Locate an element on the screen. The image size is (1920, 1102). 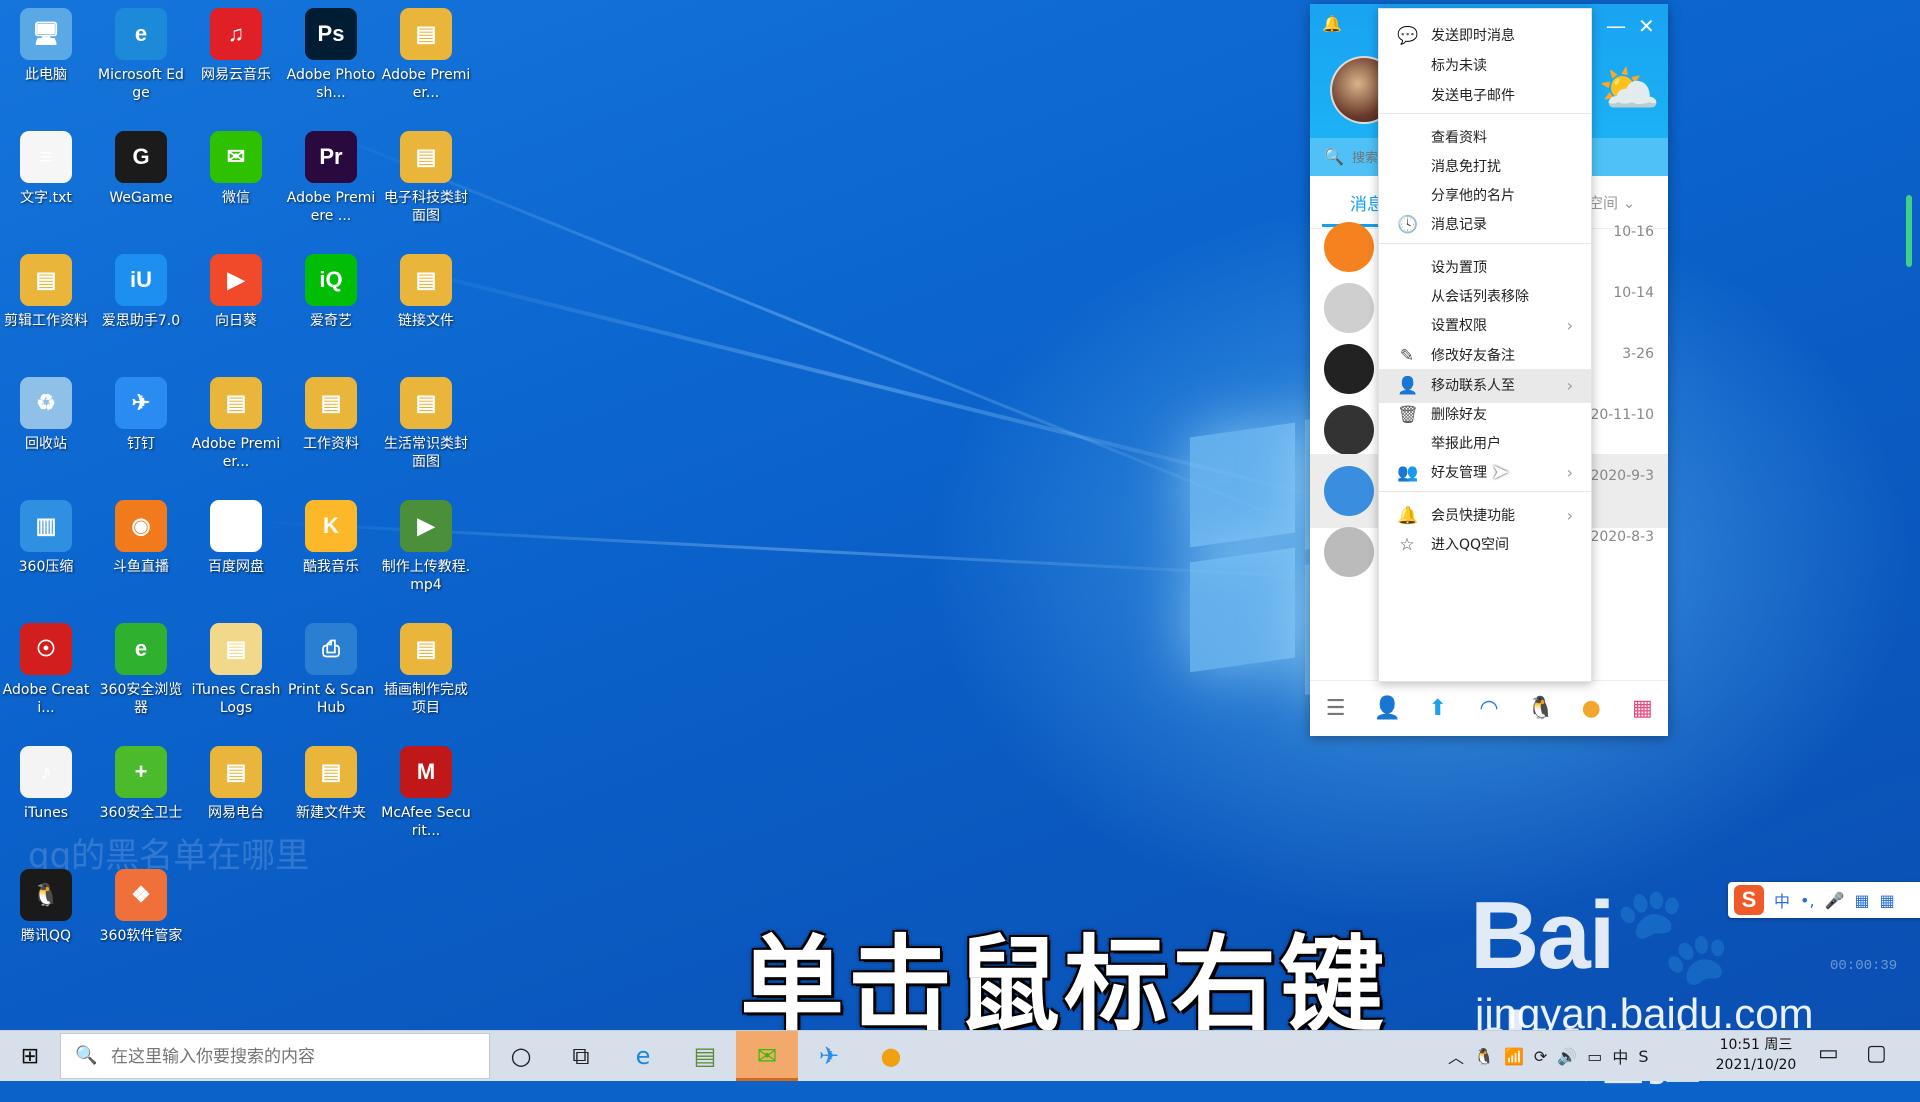
qq-bottom-toolbar: ☰ 👤 ⬆ ◠ 🐧 ● ▦ is located at coordinates (1489, 708).